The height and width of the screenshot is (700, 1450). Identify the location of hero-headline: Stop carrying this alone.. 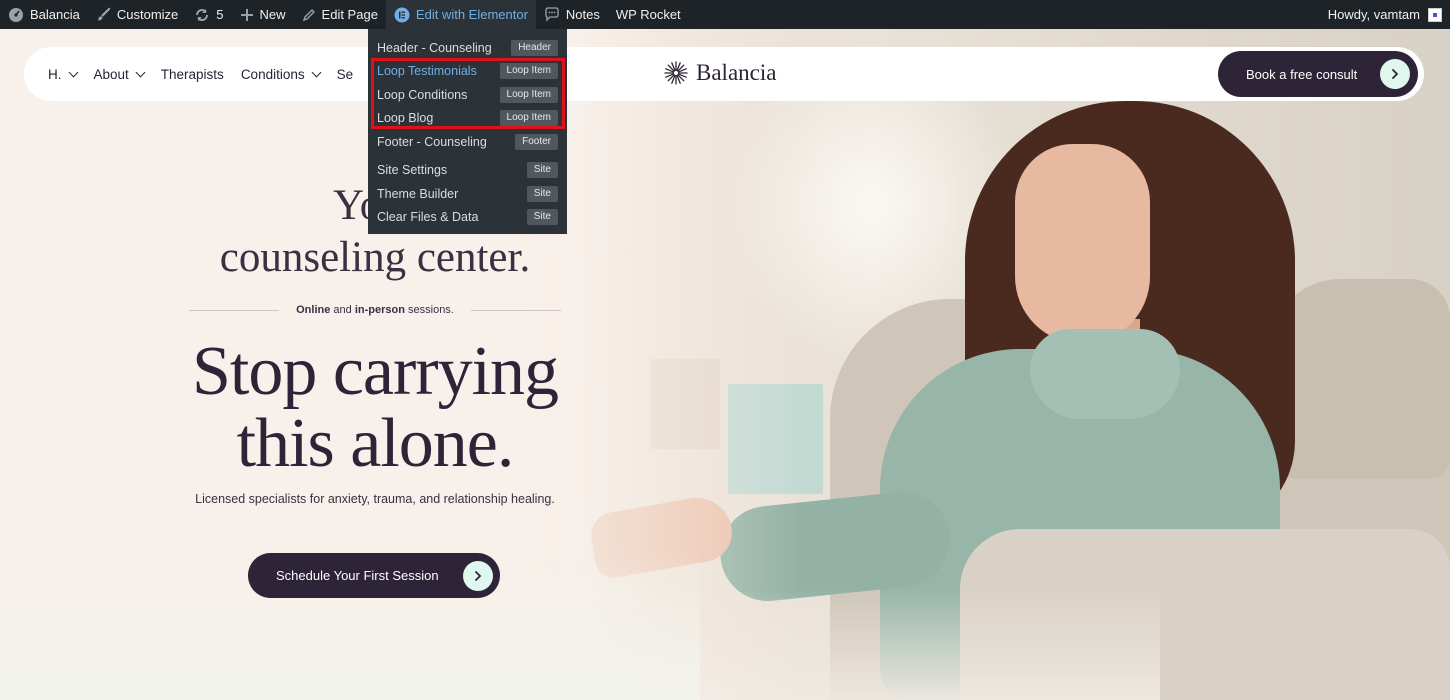
(375, 408).